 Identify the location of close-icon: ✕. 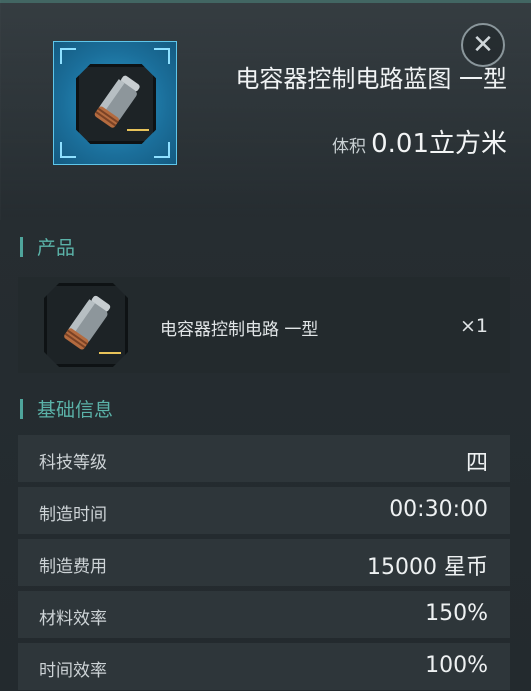
(483, 45).